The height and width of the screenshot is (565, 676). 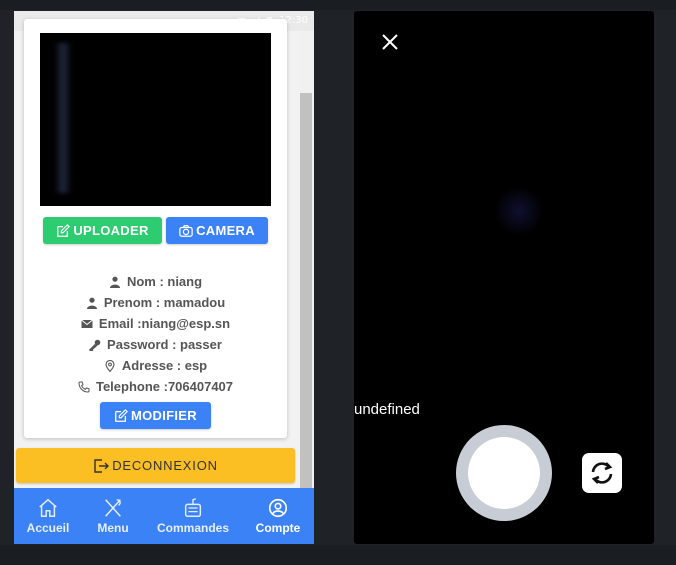 I want to click on info-adresse: Adresse : esp, so click(x=155, y=365).